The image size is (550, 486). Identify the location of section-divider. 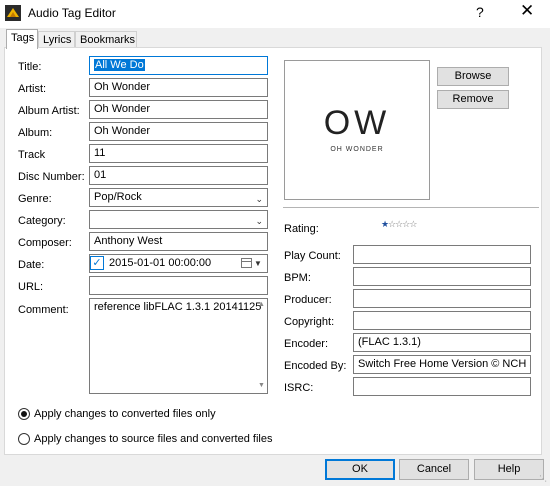
(411, 207).